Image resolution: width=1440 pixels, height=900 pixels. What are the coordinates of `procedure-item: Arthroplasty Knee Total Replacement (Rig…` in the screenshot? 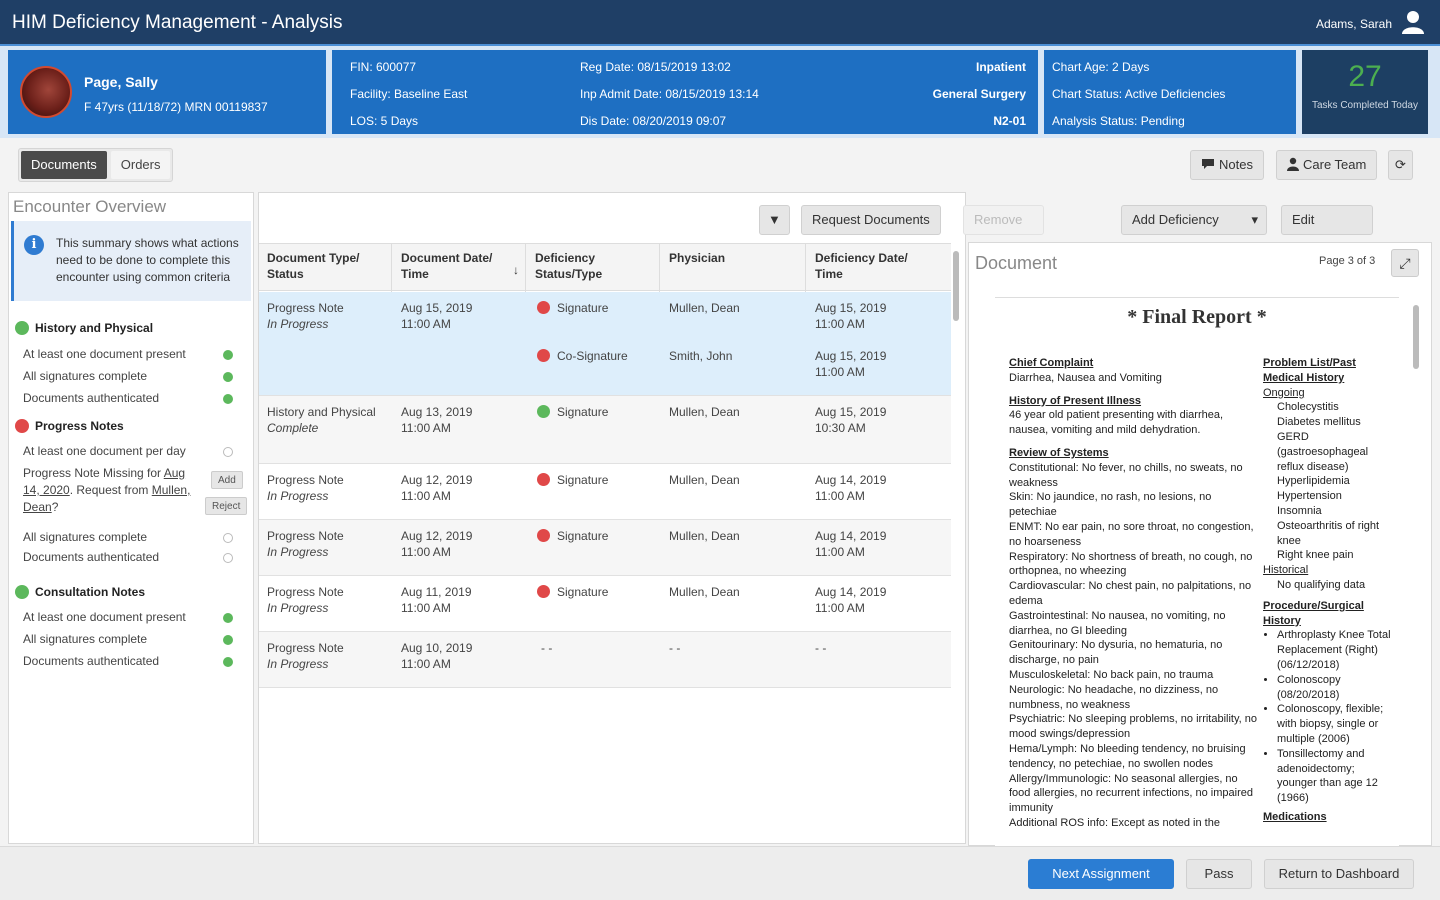 It's located at (1336, 650).